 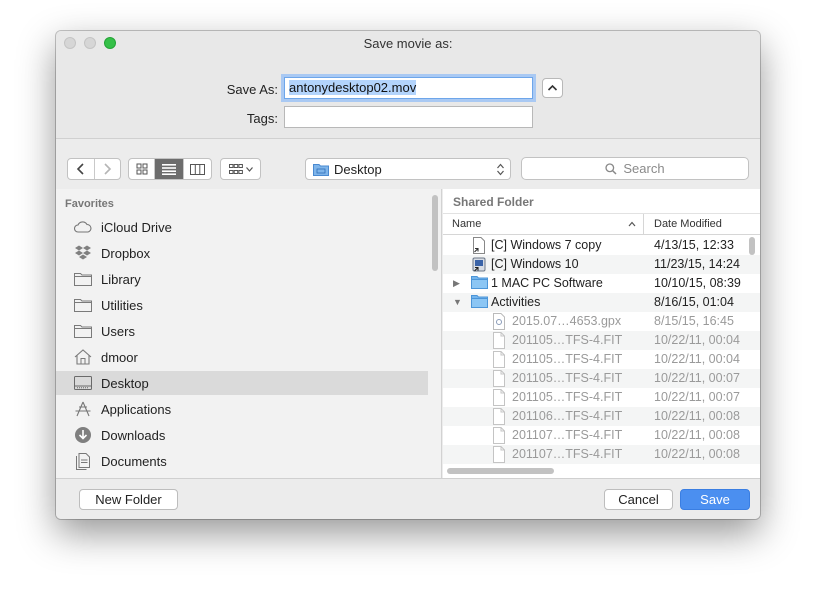 What do you see at coordinates (128, 499) in the screenshot?
I see `new-folder-button: New Folder` at bounding box center [128, 499].